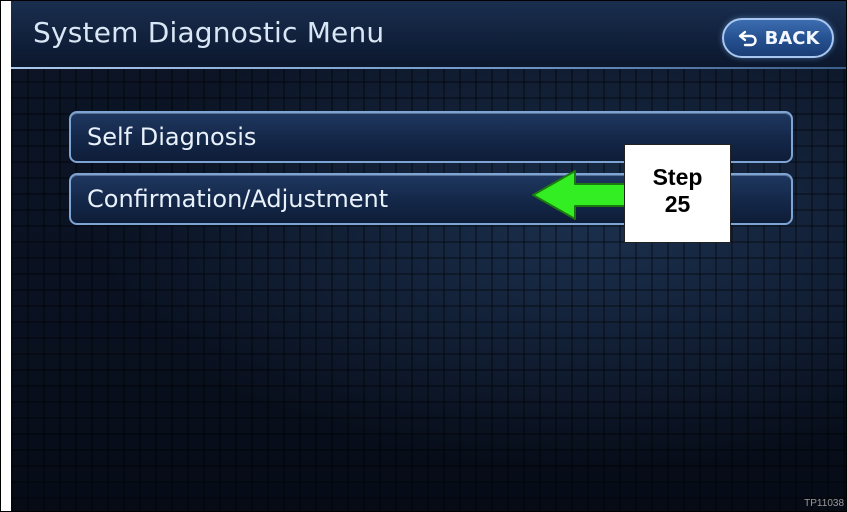 The image size is (847, 512). Describe the element at coordinates (238, 199) in the screenshot. I see `menu-item-label: Confirmation/Adjustment` at that location.